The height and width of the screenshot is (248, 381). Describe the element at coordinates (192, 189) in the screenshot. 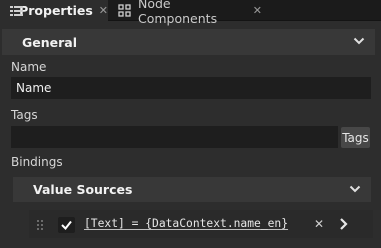

I see `value-sources-header: Value Sources` at that location.